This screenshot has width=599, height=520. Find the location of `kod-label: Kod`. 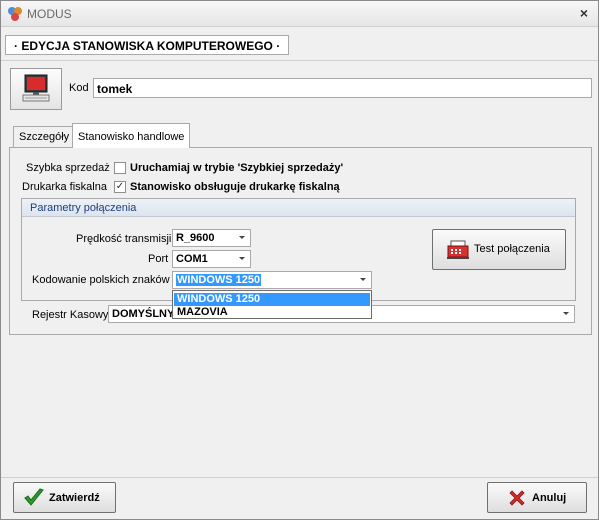

kod-label: Kod is located at coordinates (79, 88).